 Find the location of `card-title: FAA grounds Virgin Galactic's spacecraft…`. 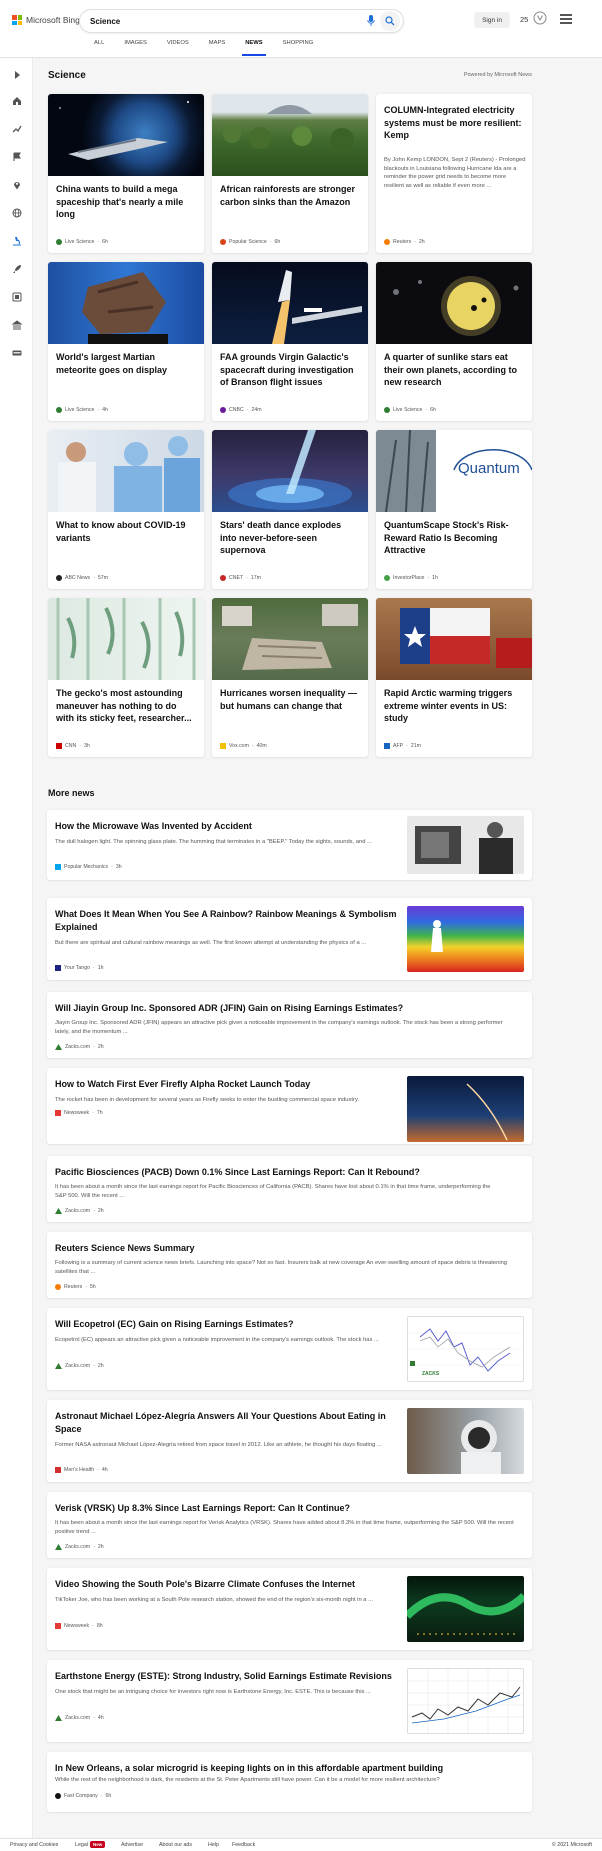

card-title: FAA grounds Virgin Galactic's spacecraft… is located at coordinates (290, 370).